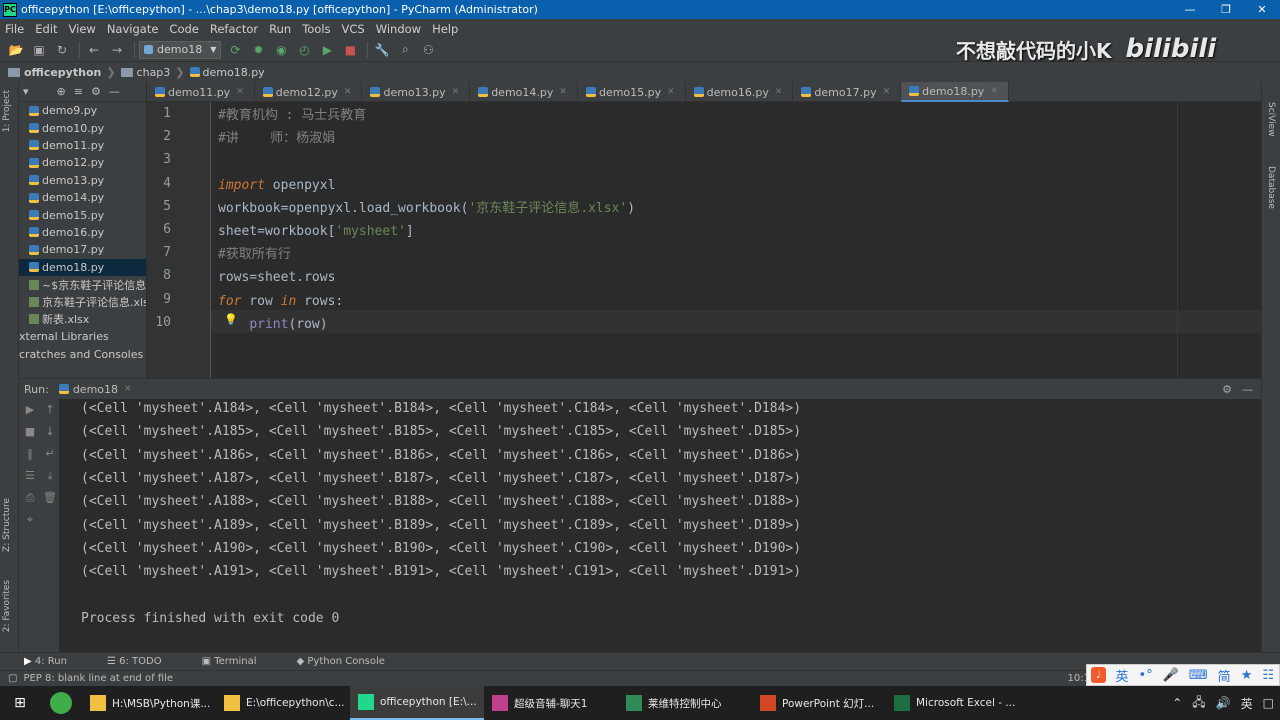  I want to click on start-button: ⊞, so click(20, 703).